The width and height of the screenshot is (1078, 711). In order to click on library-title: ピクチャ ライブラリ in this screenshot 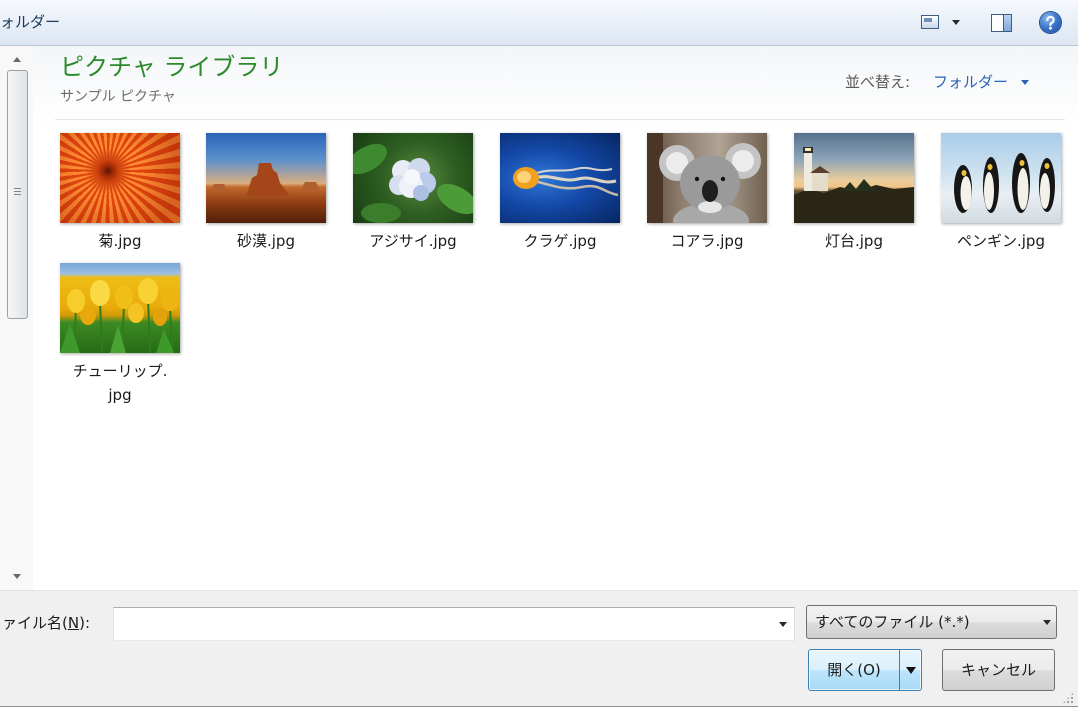, I will do `click(172, 67)`.